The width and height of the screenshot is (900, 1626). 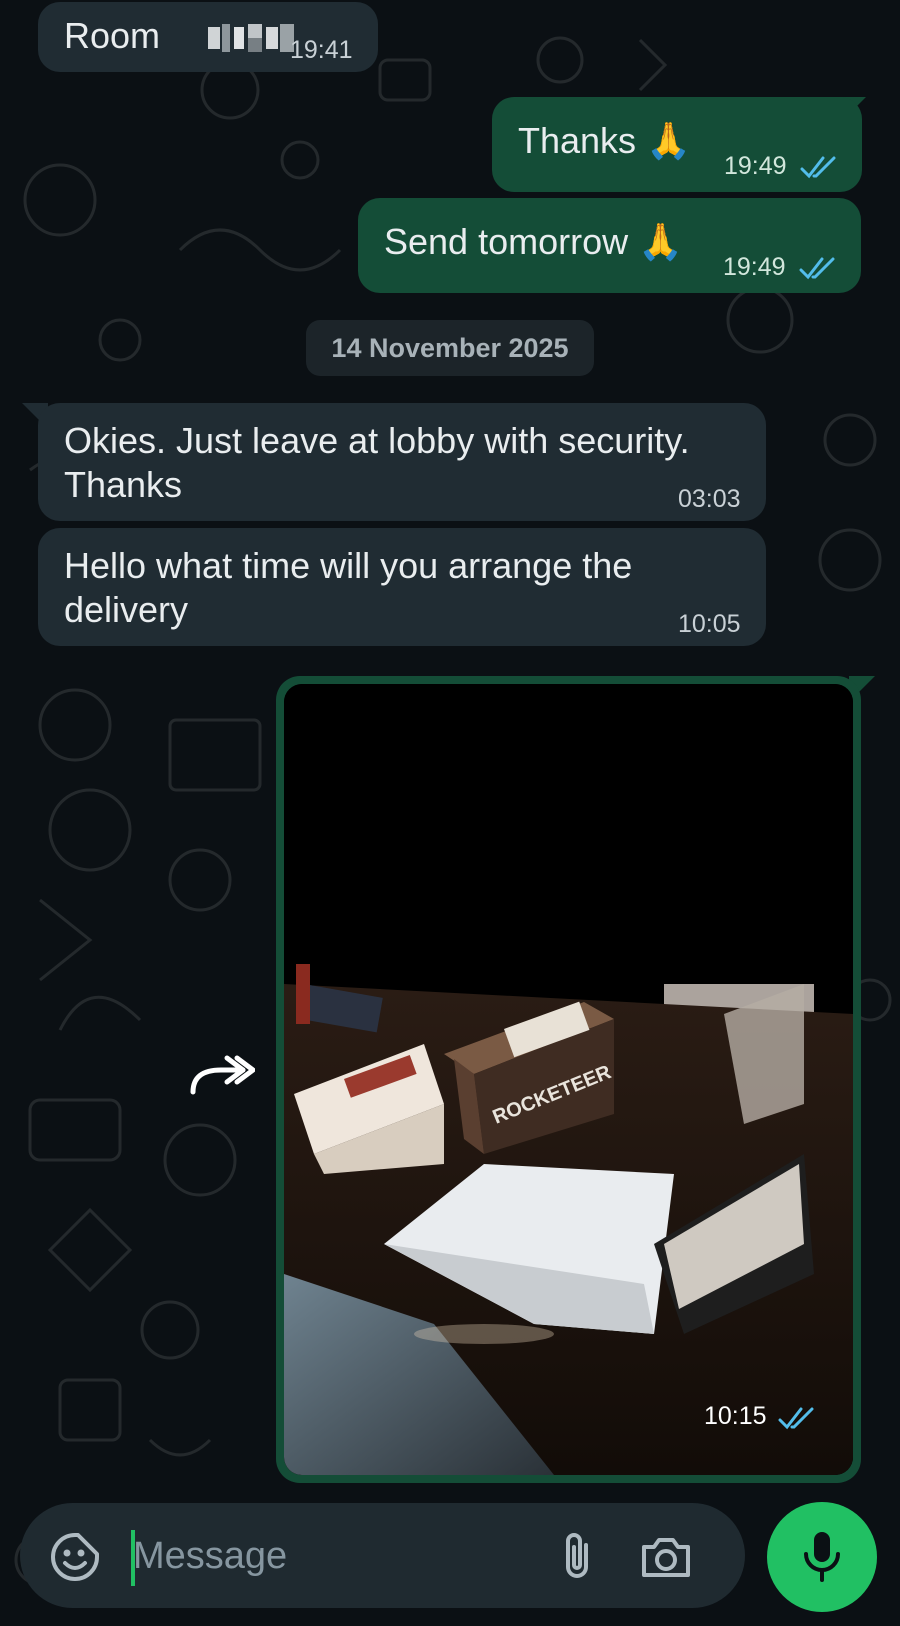 I want to click on message-time: 10:15, so click(x=735, y=1416).